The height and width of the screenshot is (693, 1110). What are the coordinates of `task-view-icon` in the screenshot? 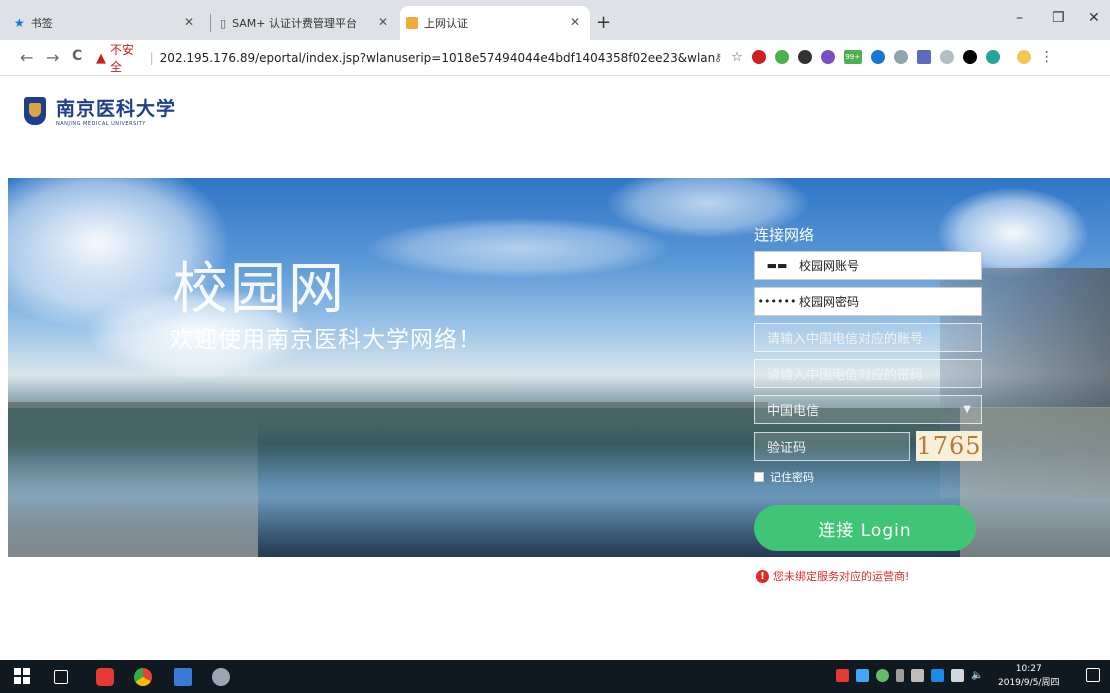 It's located at (61, 677).